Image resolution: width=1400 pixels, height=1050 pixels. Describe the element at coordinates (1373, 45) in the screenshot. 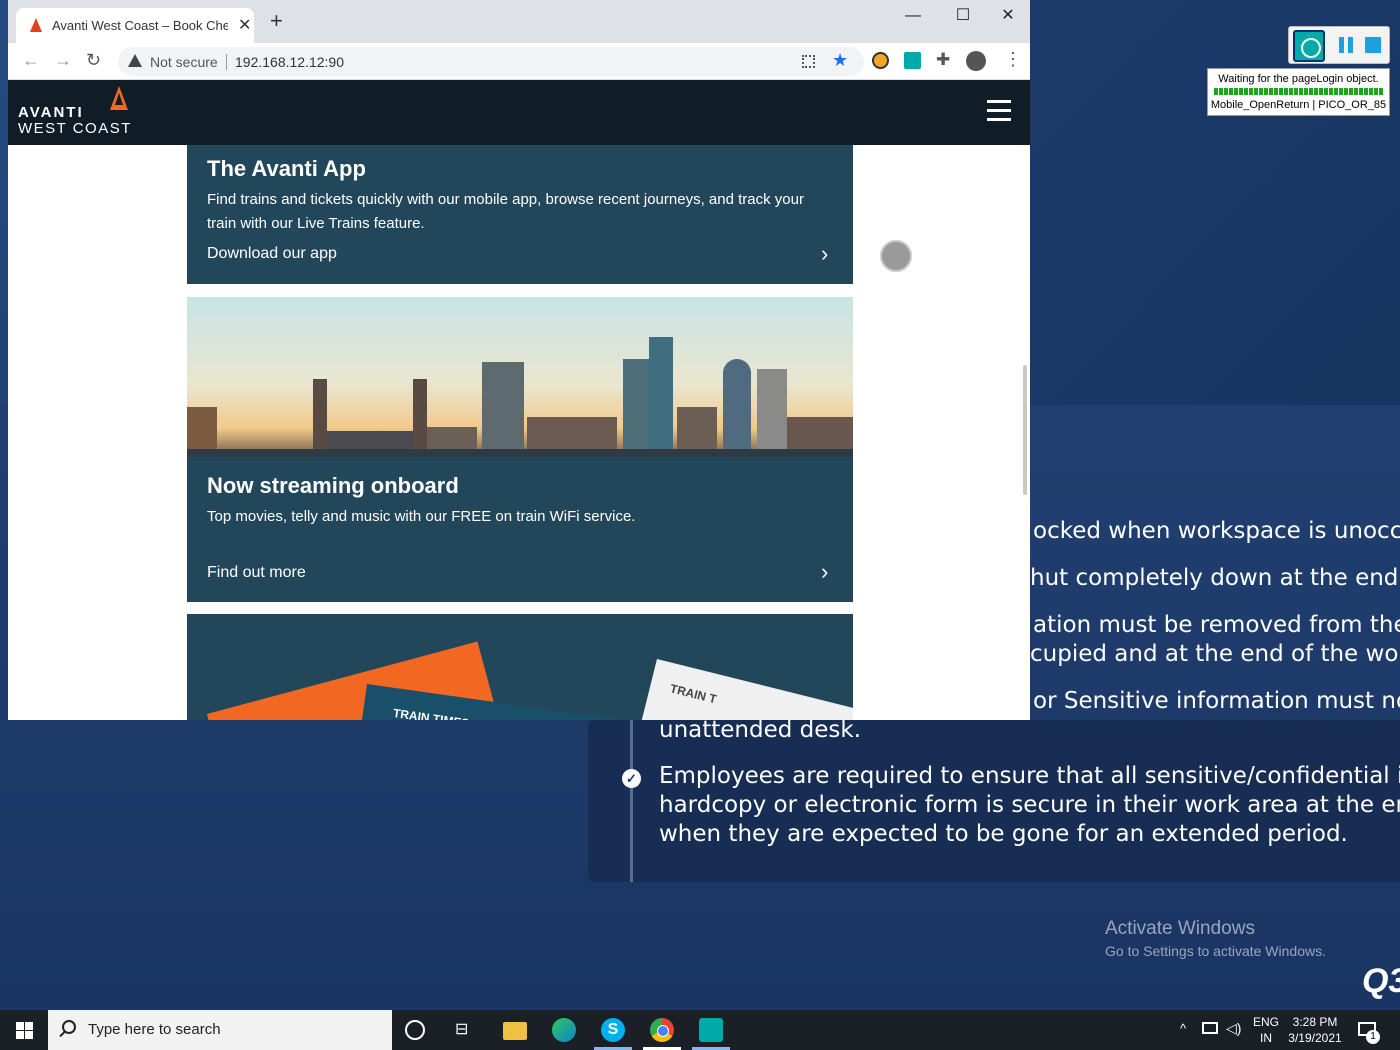

I see `stop-button` at that location.